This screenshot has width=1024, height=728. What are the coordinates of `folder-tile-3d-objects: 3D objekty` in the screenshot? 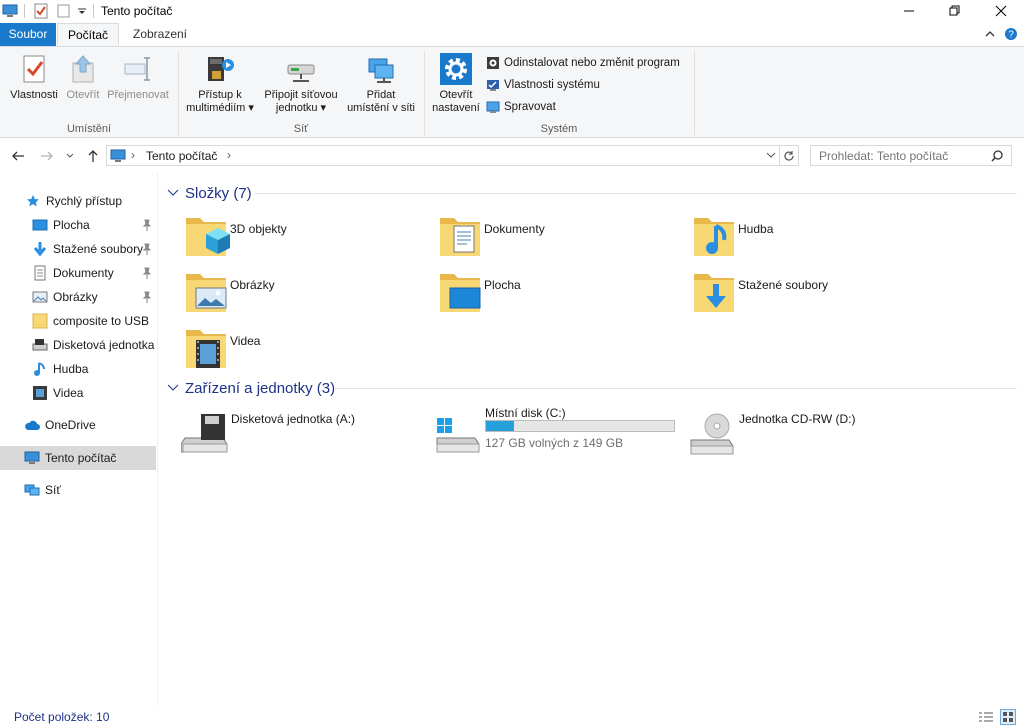 It's located at (302, 238).